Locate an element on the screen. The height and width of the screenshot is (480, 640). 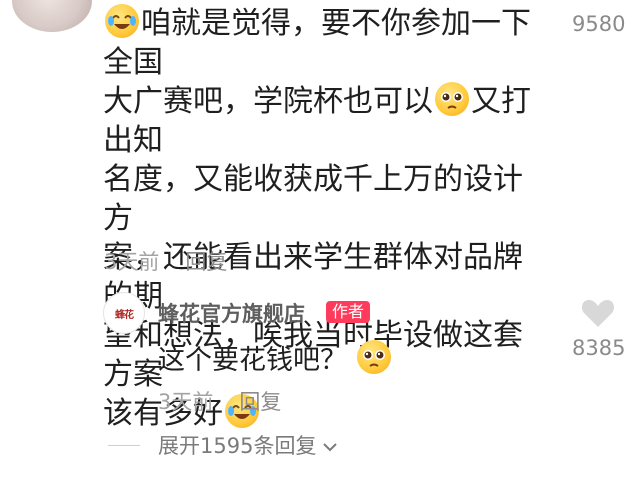
comment-meta: 3天前 回复 is located at coordinates (165, 261).